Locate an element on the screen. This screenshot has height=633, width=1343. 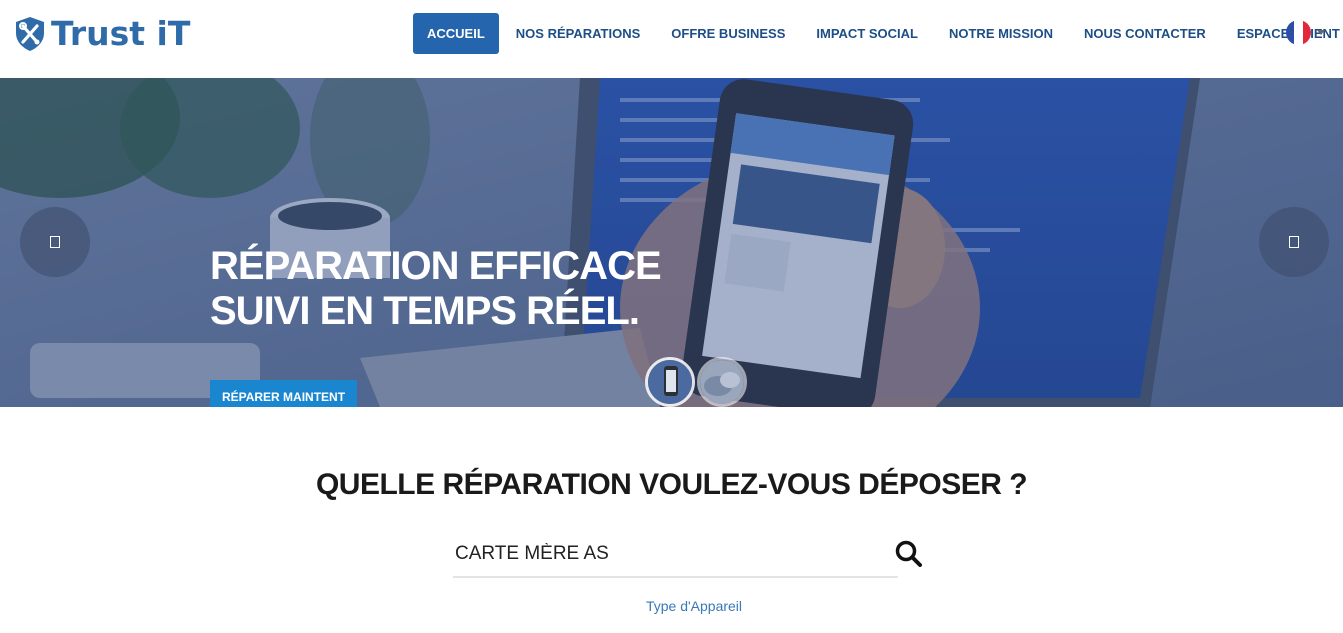
slide-thumb-hands is located at coordinates (722, 382).